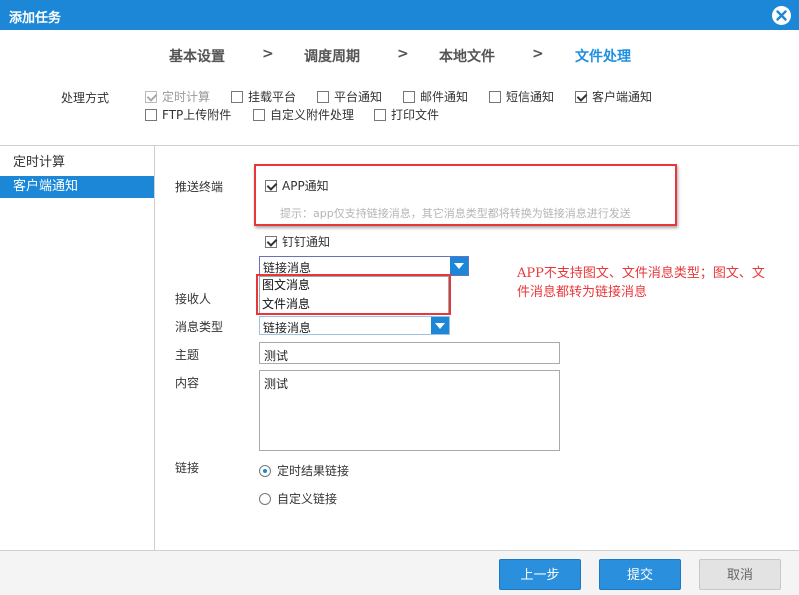  What do you see at coordinates (406, 114) in the screenshot?
I see `option-print-file: 打印文件` at bounding box center [406, 114].